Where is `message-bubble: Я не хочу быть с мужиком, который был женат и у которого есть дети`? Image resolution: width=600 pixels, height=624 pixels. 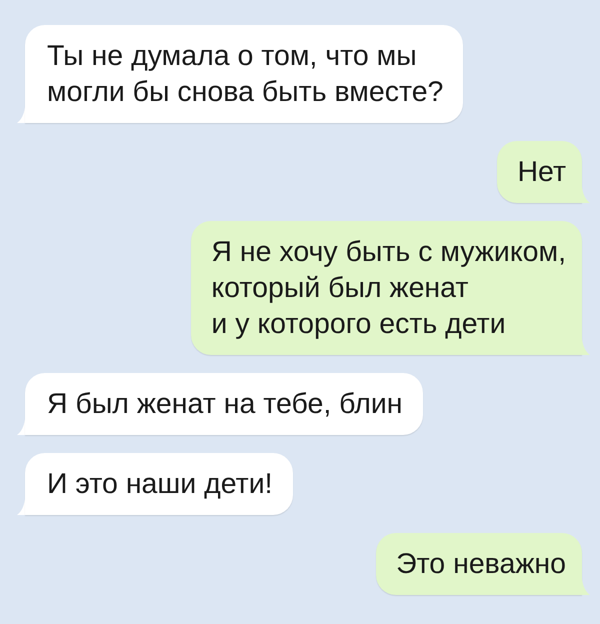
message-bubble: Я не хочу быть с мужиком, который был женат и у которого есть дети is located at coordinates (386, 288).